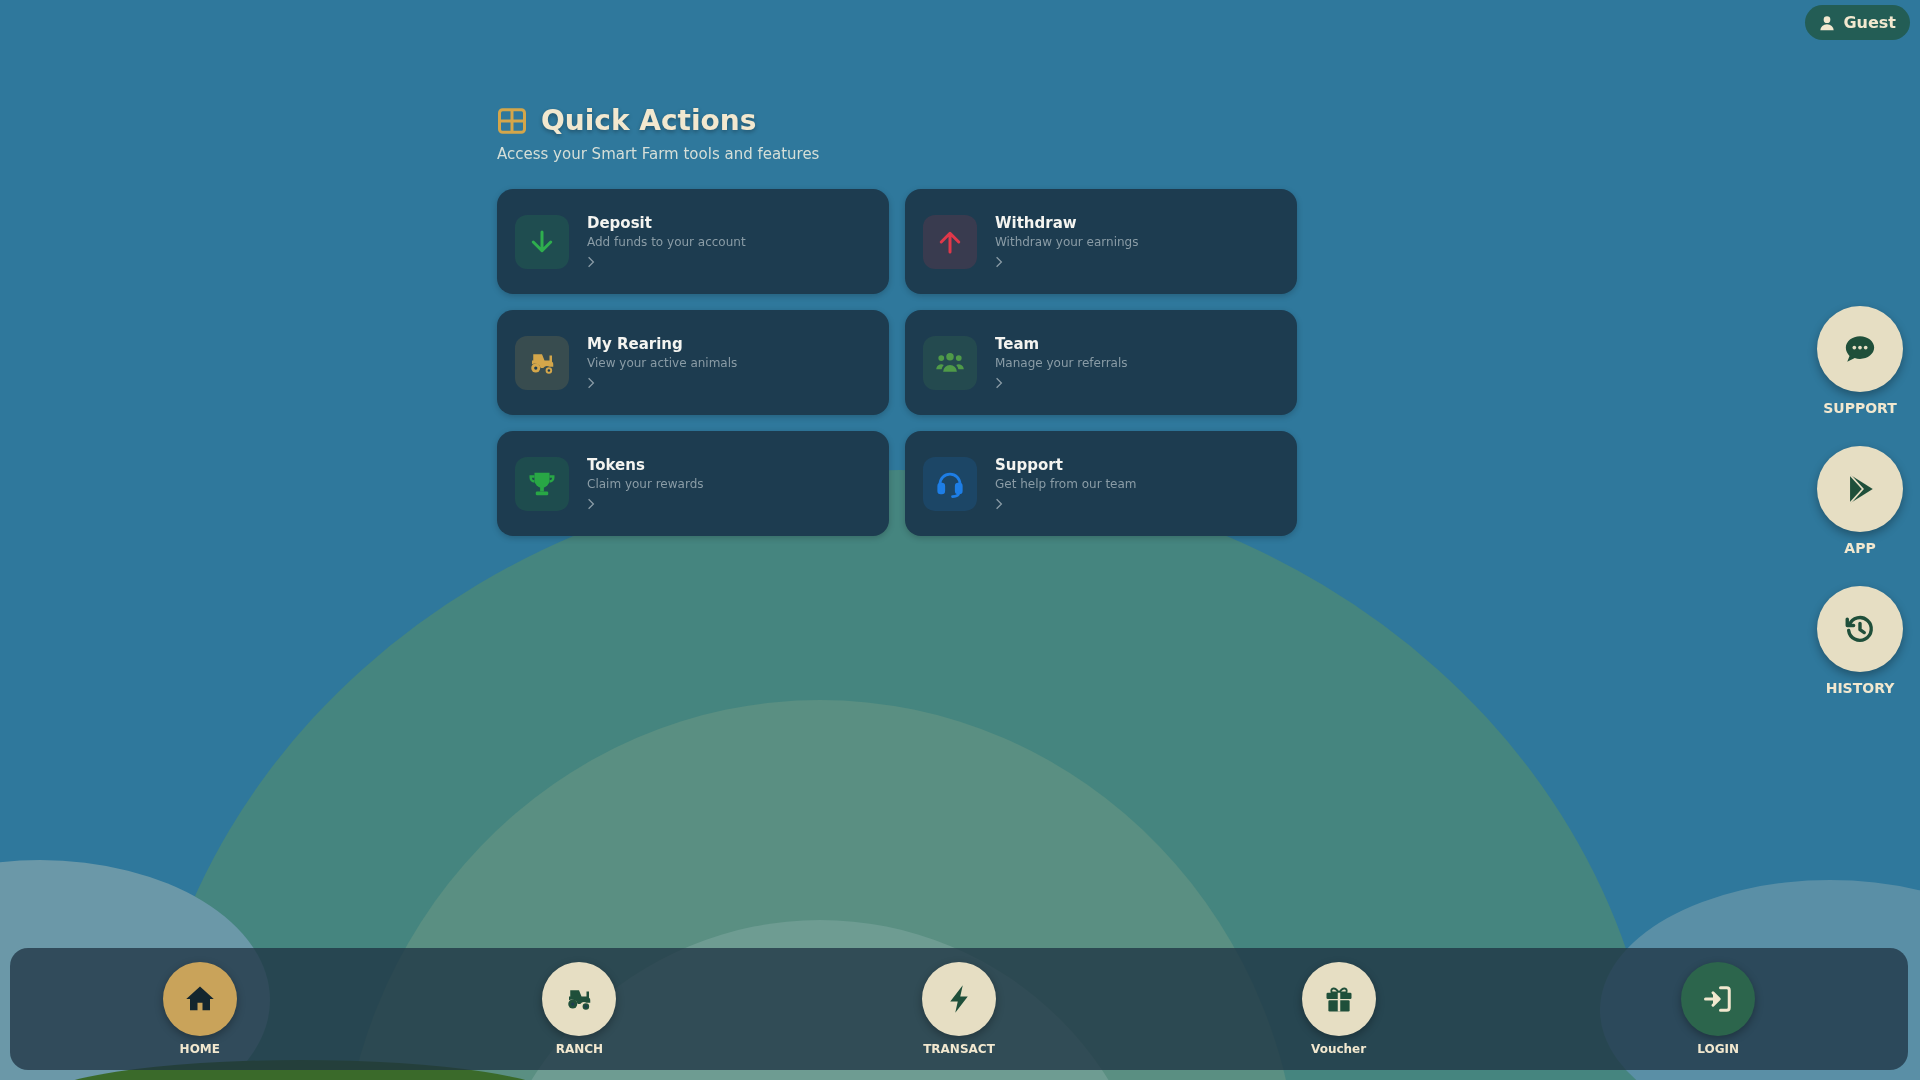 This screenshot has width=1920, height=1080. I want to click on card-description: Add funds to your account, so click(666, 242).